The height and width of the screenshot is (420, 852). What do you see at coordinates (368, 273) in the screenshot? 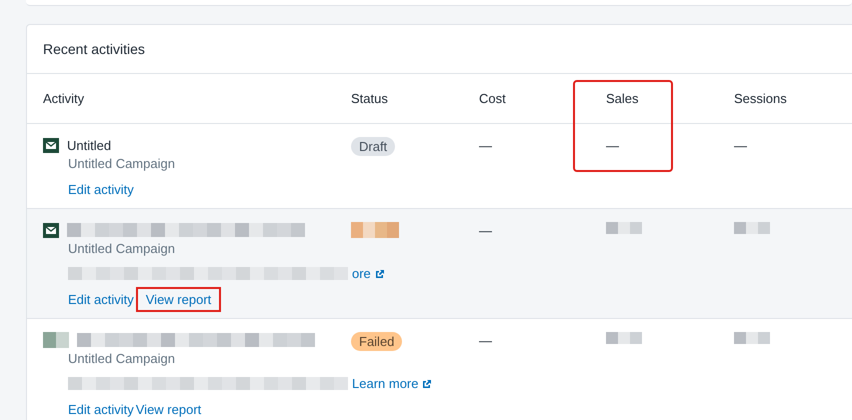
I see `learn-more-link: ore` at bounding box center [368, 273].